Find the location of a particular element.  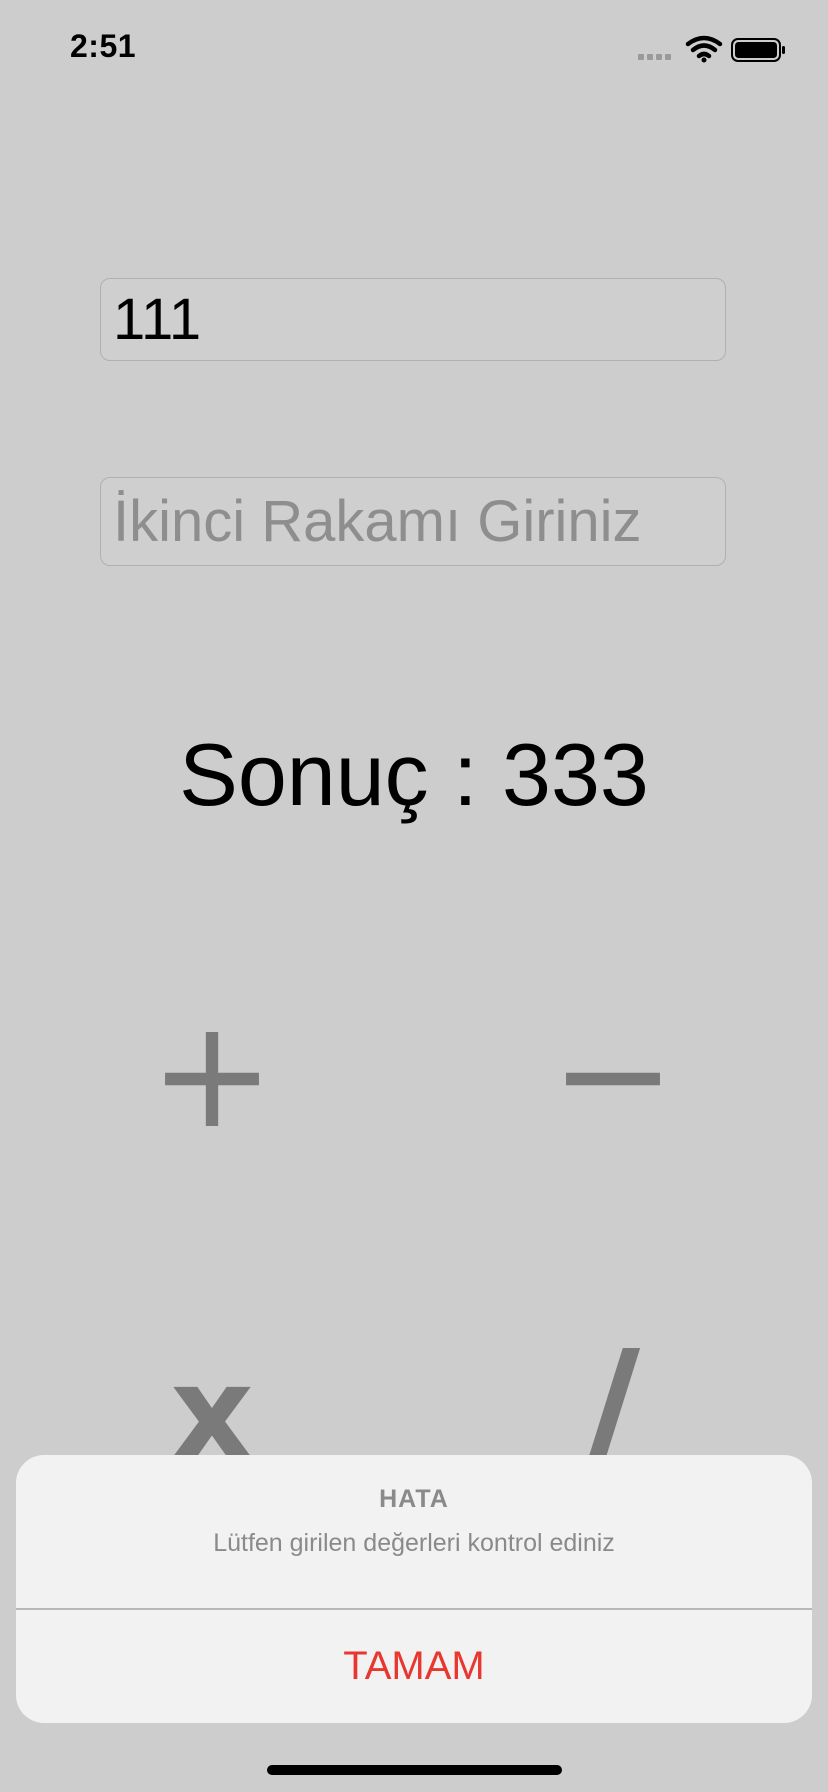

ok-button: TAMAM is located at coordinates (414, 1666).